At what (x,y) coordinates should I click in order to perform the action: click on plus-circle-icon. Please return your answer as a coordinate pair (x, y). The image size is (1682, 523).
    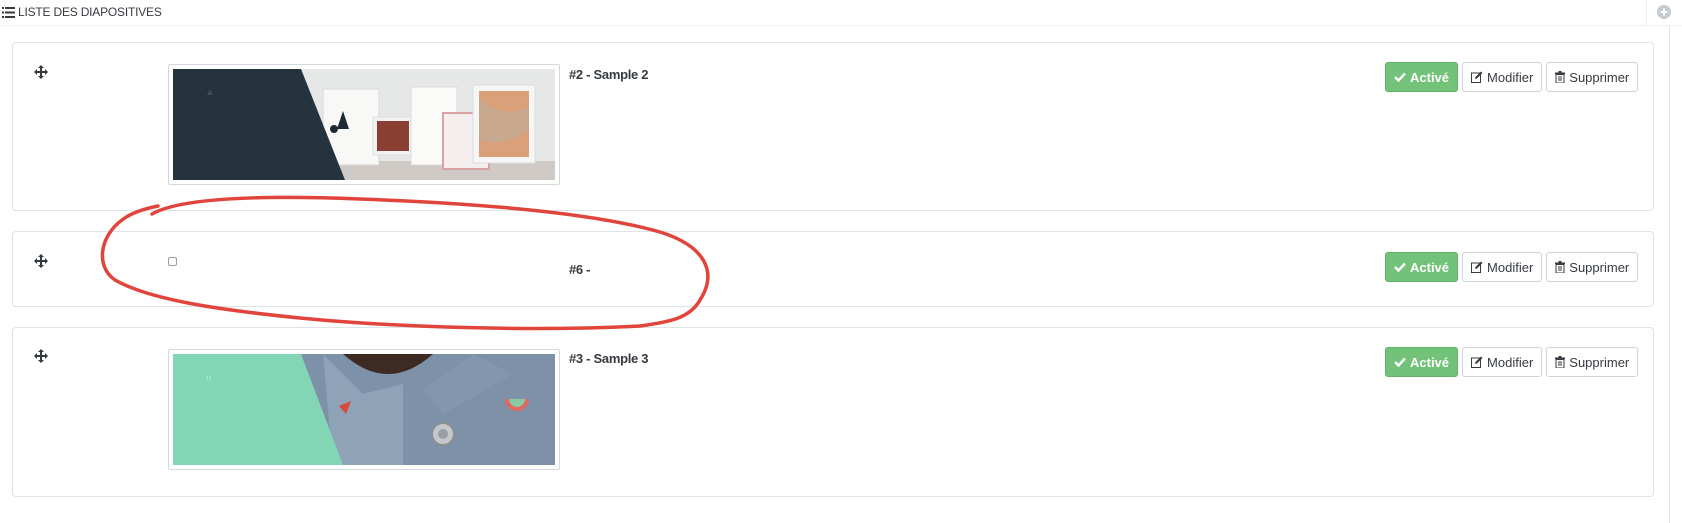
    Looking at the image, I should click on (1664, 12).